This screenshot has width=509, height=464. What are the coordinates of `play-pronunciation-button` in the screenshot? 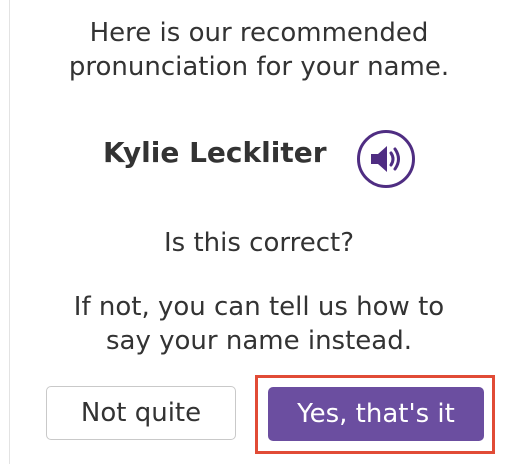 It's located at (386, 159).